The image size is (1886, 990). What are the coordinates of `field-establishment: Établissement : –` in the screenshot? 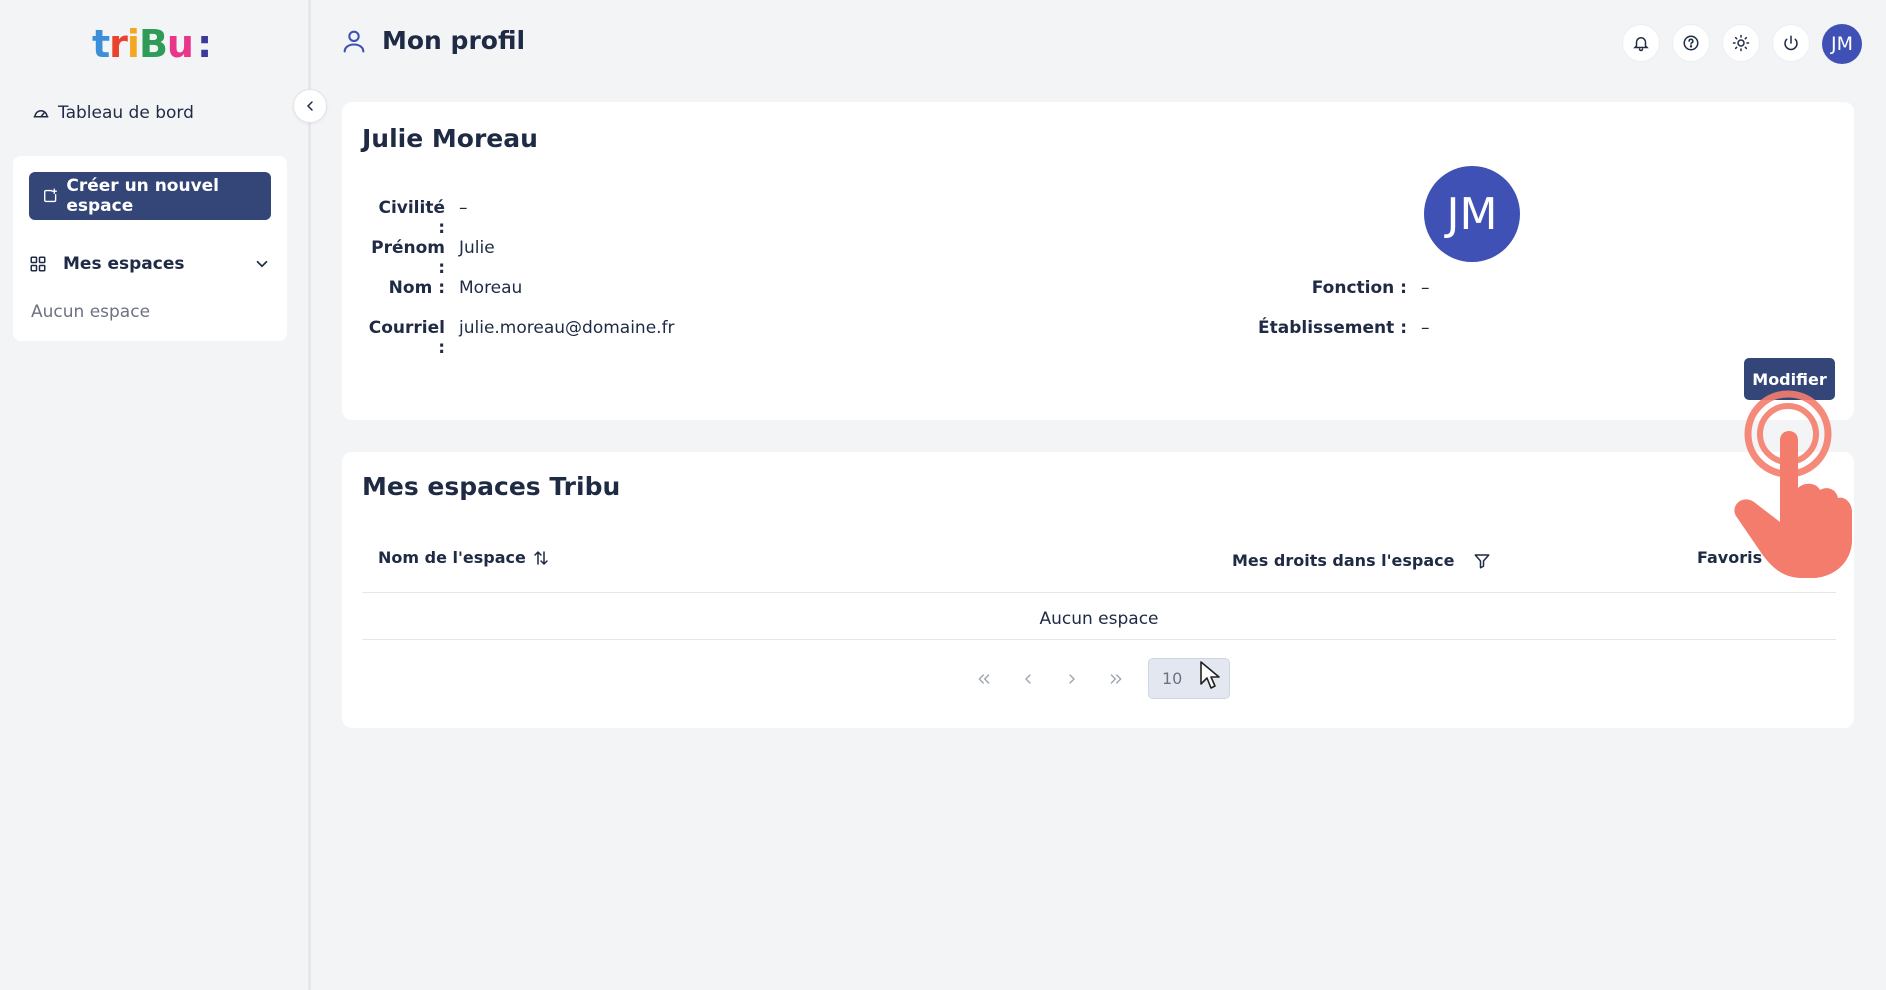 It's located at (1336, 328).